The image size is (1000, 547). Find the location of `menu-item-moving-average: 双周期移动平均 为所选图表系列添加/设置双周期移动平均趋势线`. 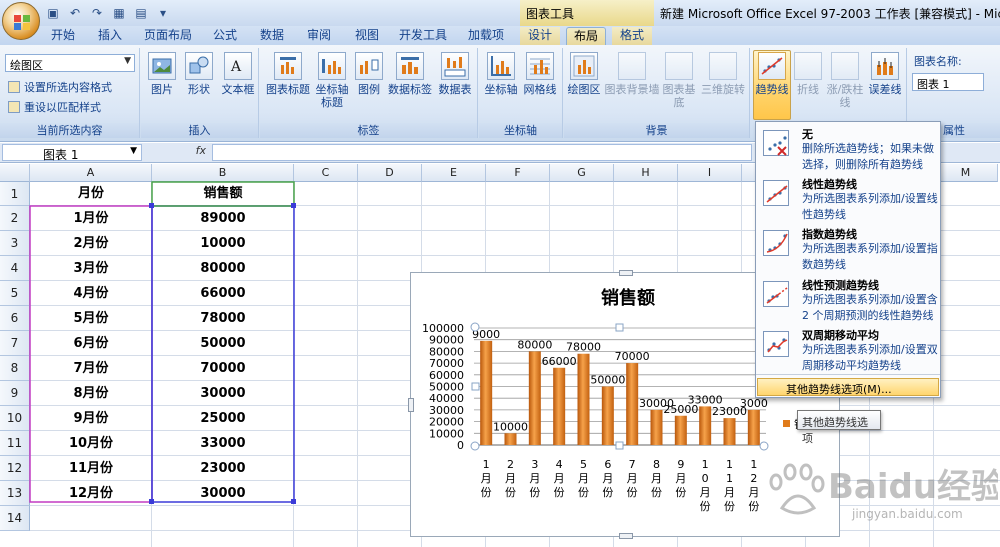

menu-item-moving-average: 双周期移动平均 为所选图表系列添加/设置双周期移动平均趋势线 is located at coordinates (848, 349).